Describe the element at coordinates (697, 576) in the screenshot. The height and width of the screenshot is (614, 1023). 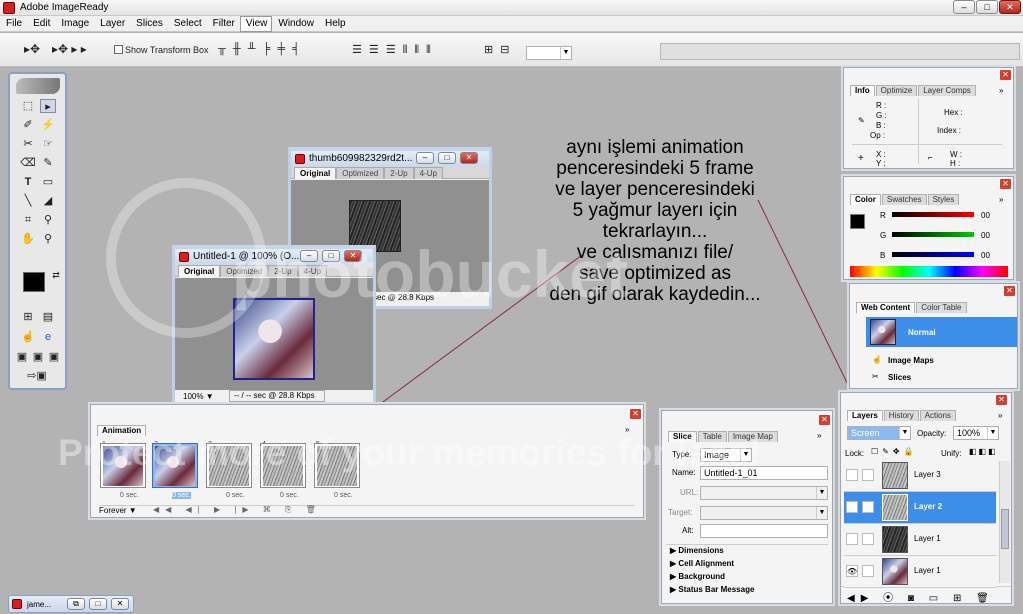
I see `section-background: ▶ Background` at that location.